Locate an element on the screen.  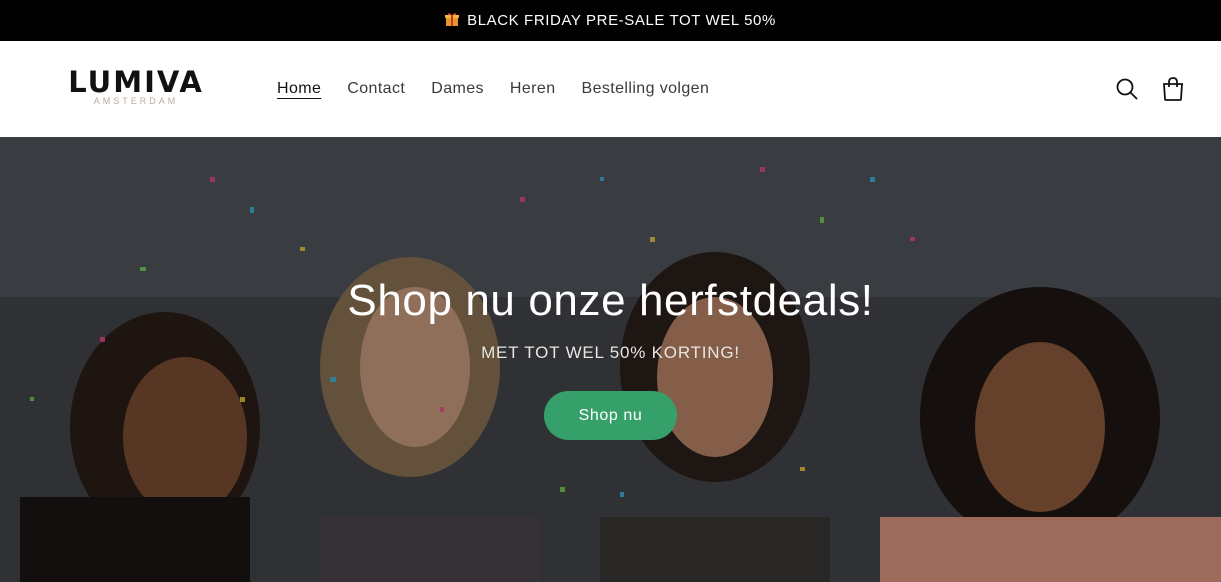
gift-icon is located at coordinates (452, 21).